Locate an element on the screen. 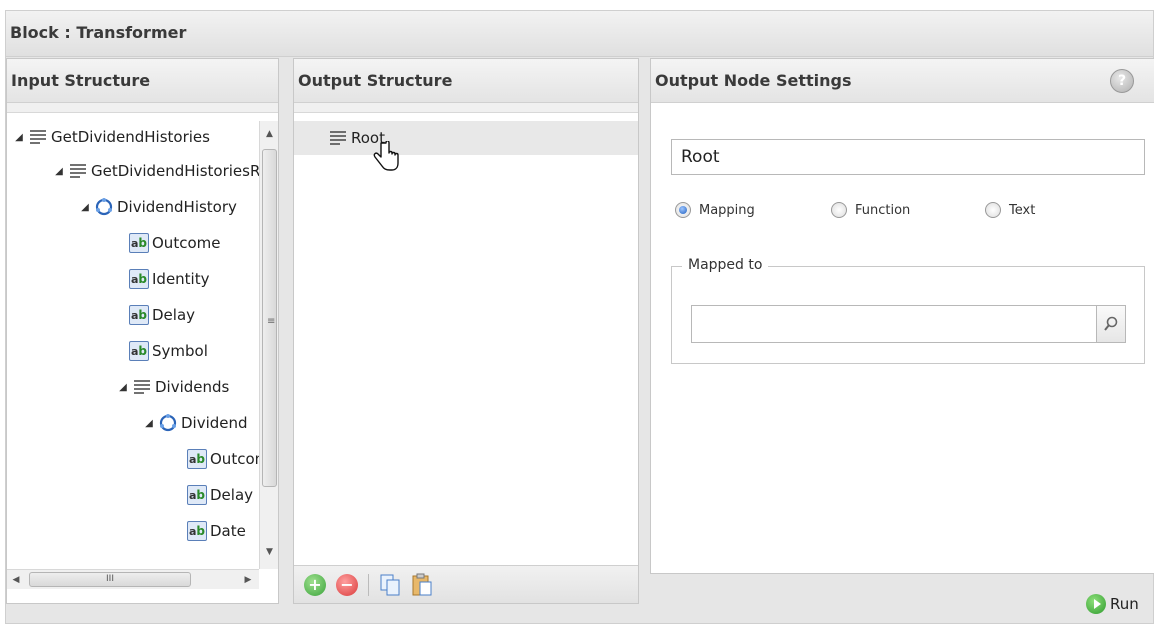 The width and height of the screenshot is (1154, 624). scroll-up-arrow-icon: ▲ is located at coordinates (269, 134).